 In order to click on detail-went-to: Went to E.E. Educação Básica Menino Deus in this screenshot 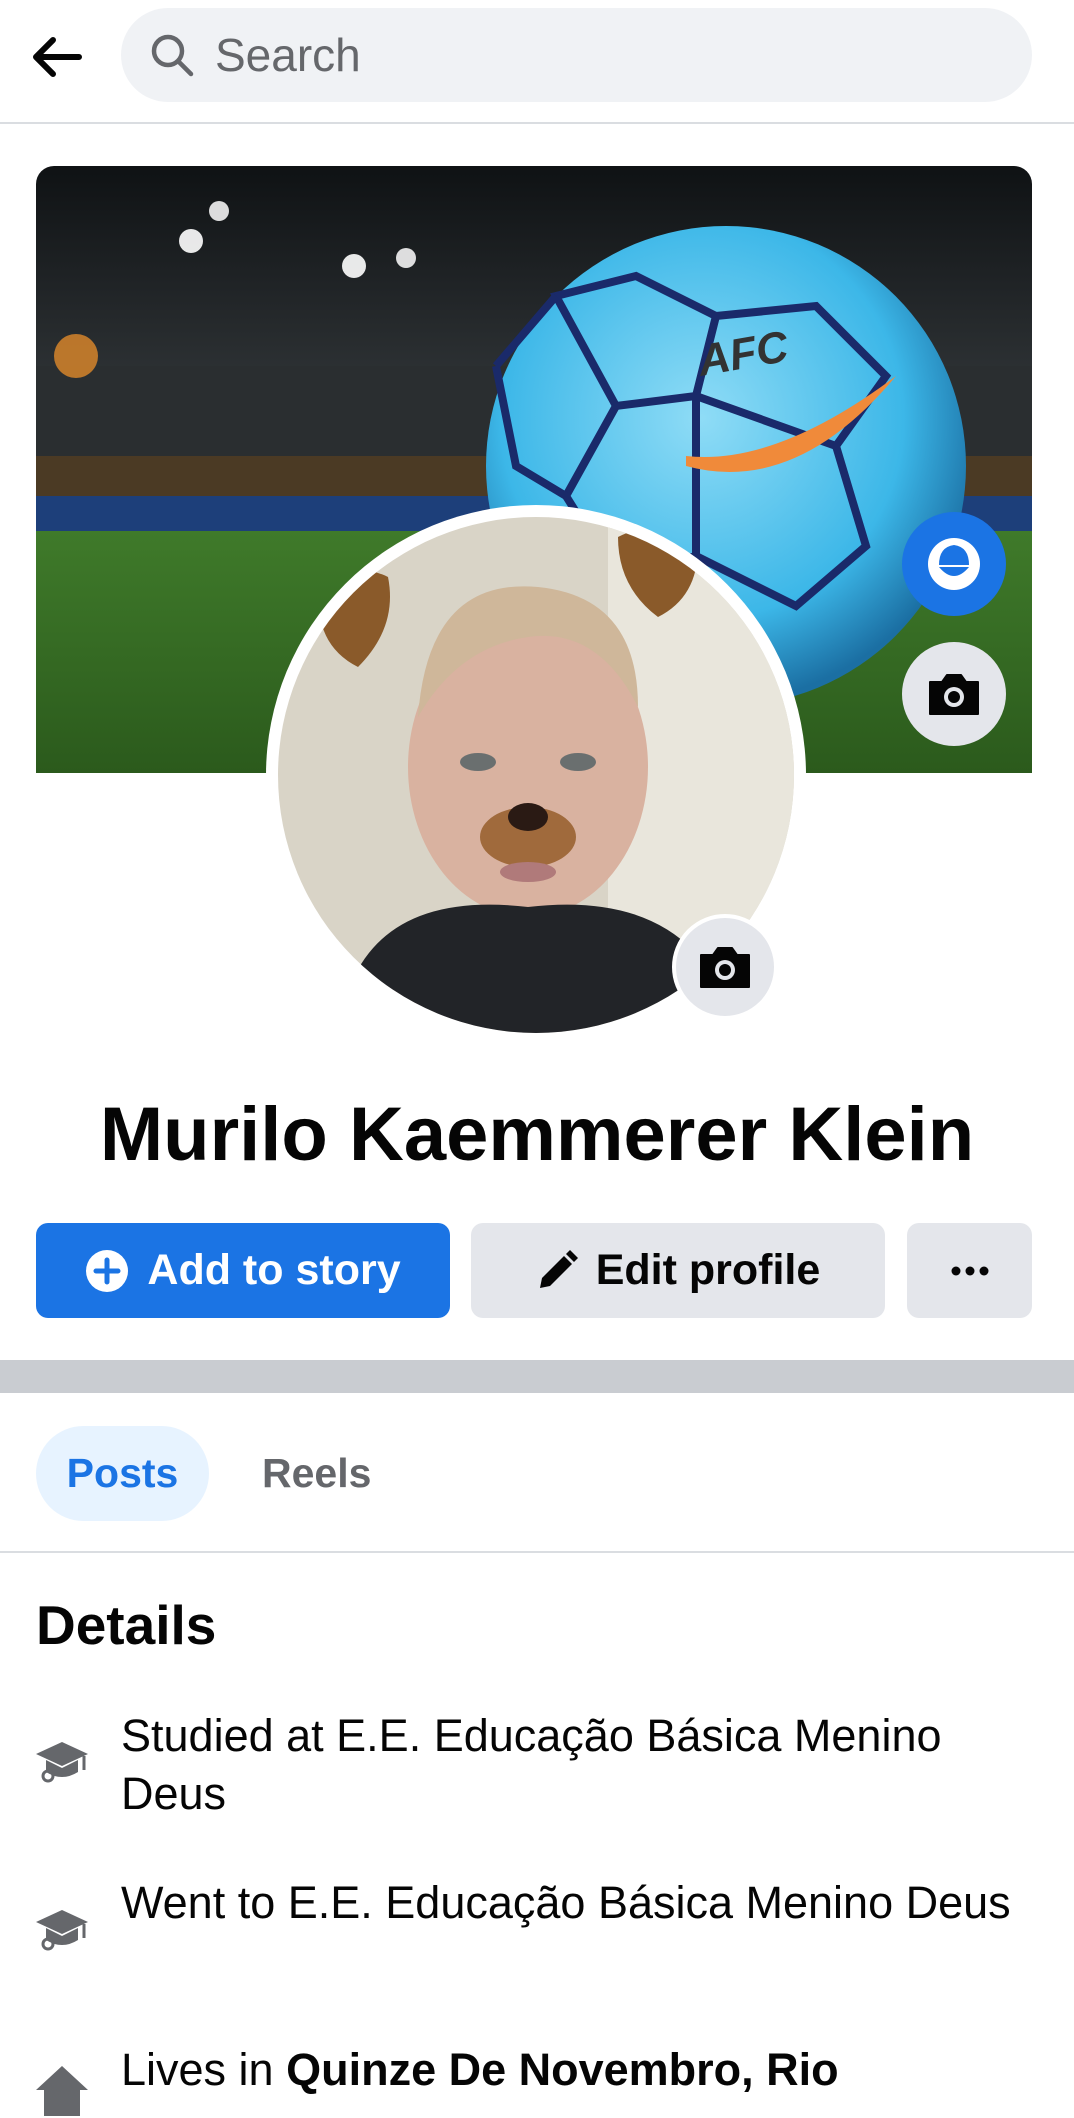, I will do `click(566, 1902)`.